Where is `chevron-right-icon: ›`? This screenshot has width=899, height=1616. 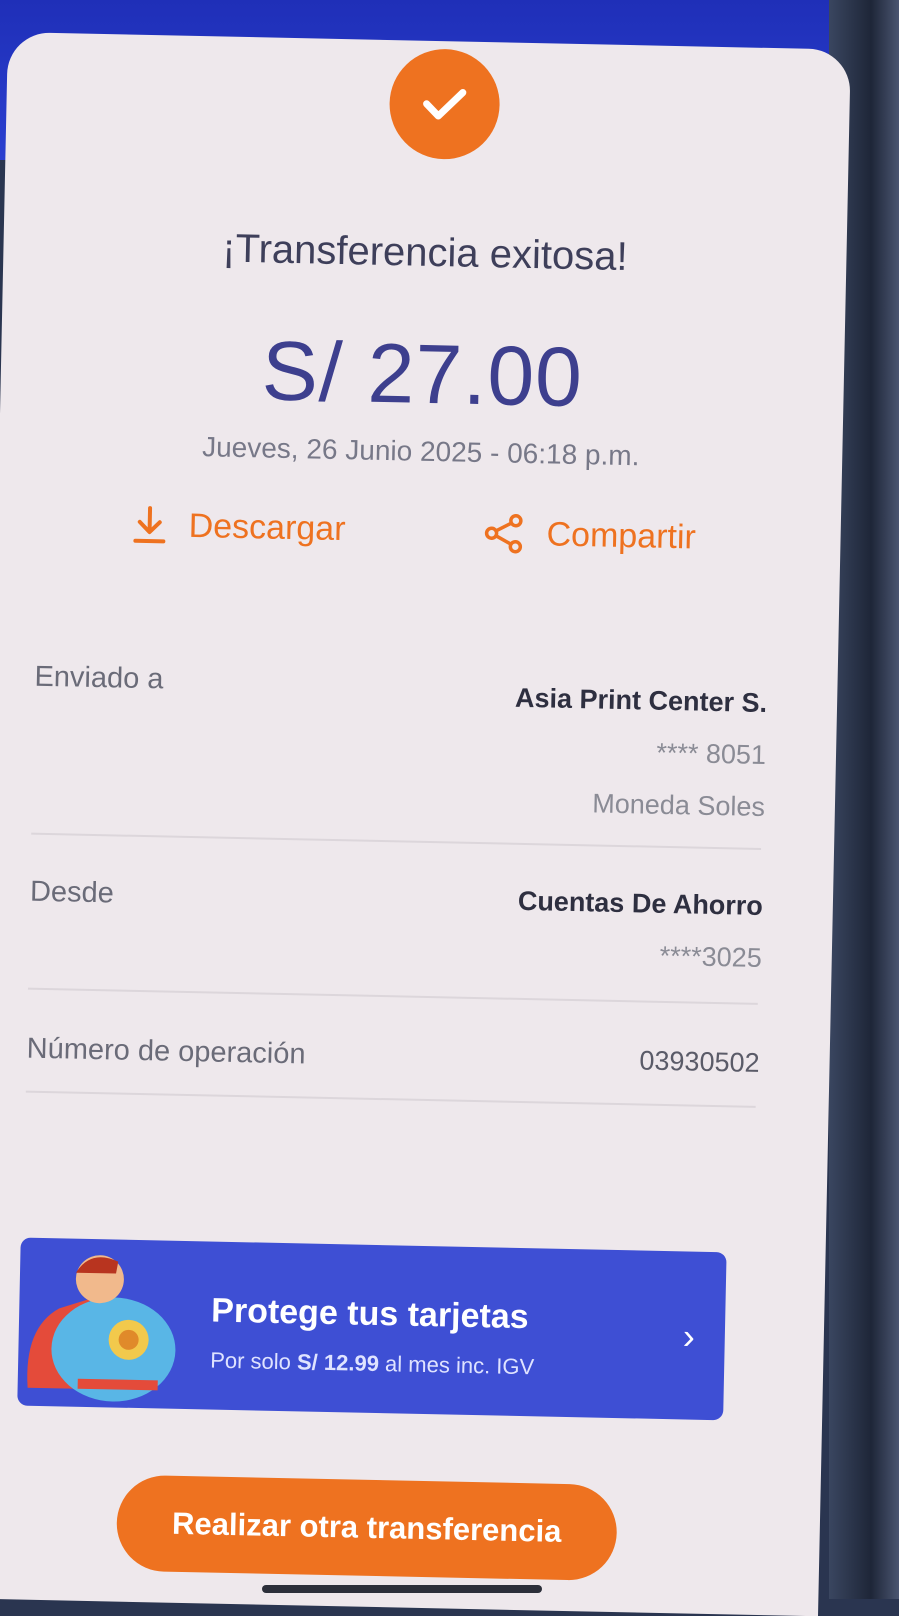
chevron-right-icon: › is located at coordinates (688, 1336).